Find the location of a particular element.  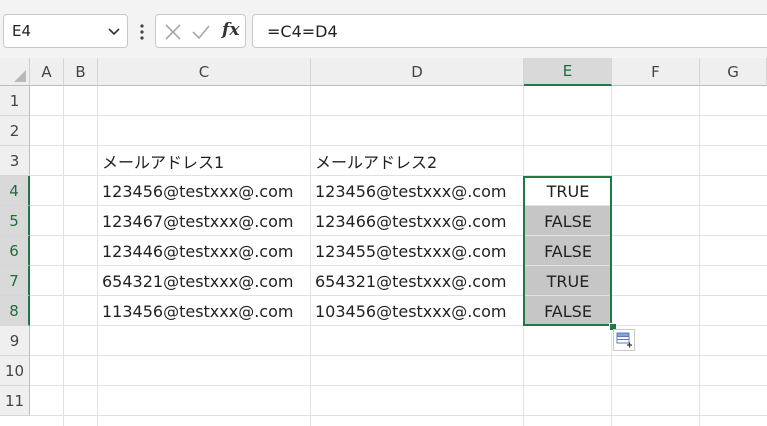

column-header-b: B is located at coordinates (81, 72).